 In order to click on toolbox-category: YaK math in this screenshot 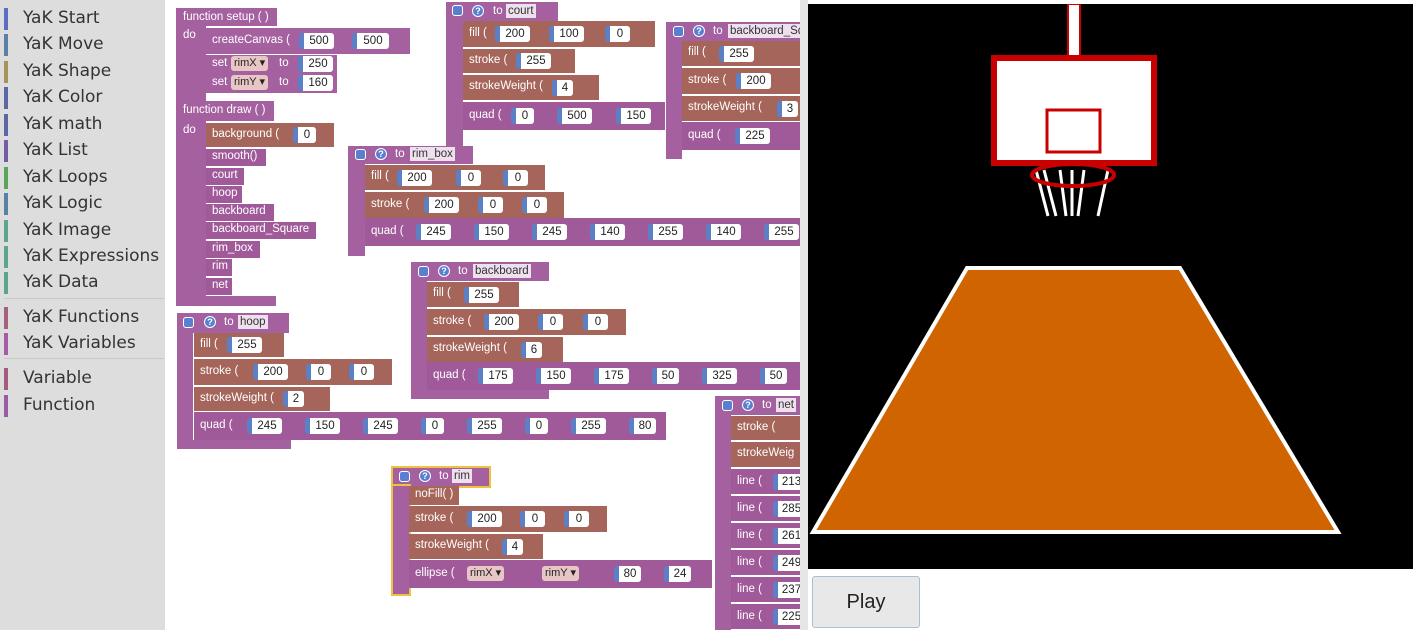, I will do `click(53, 124)`.